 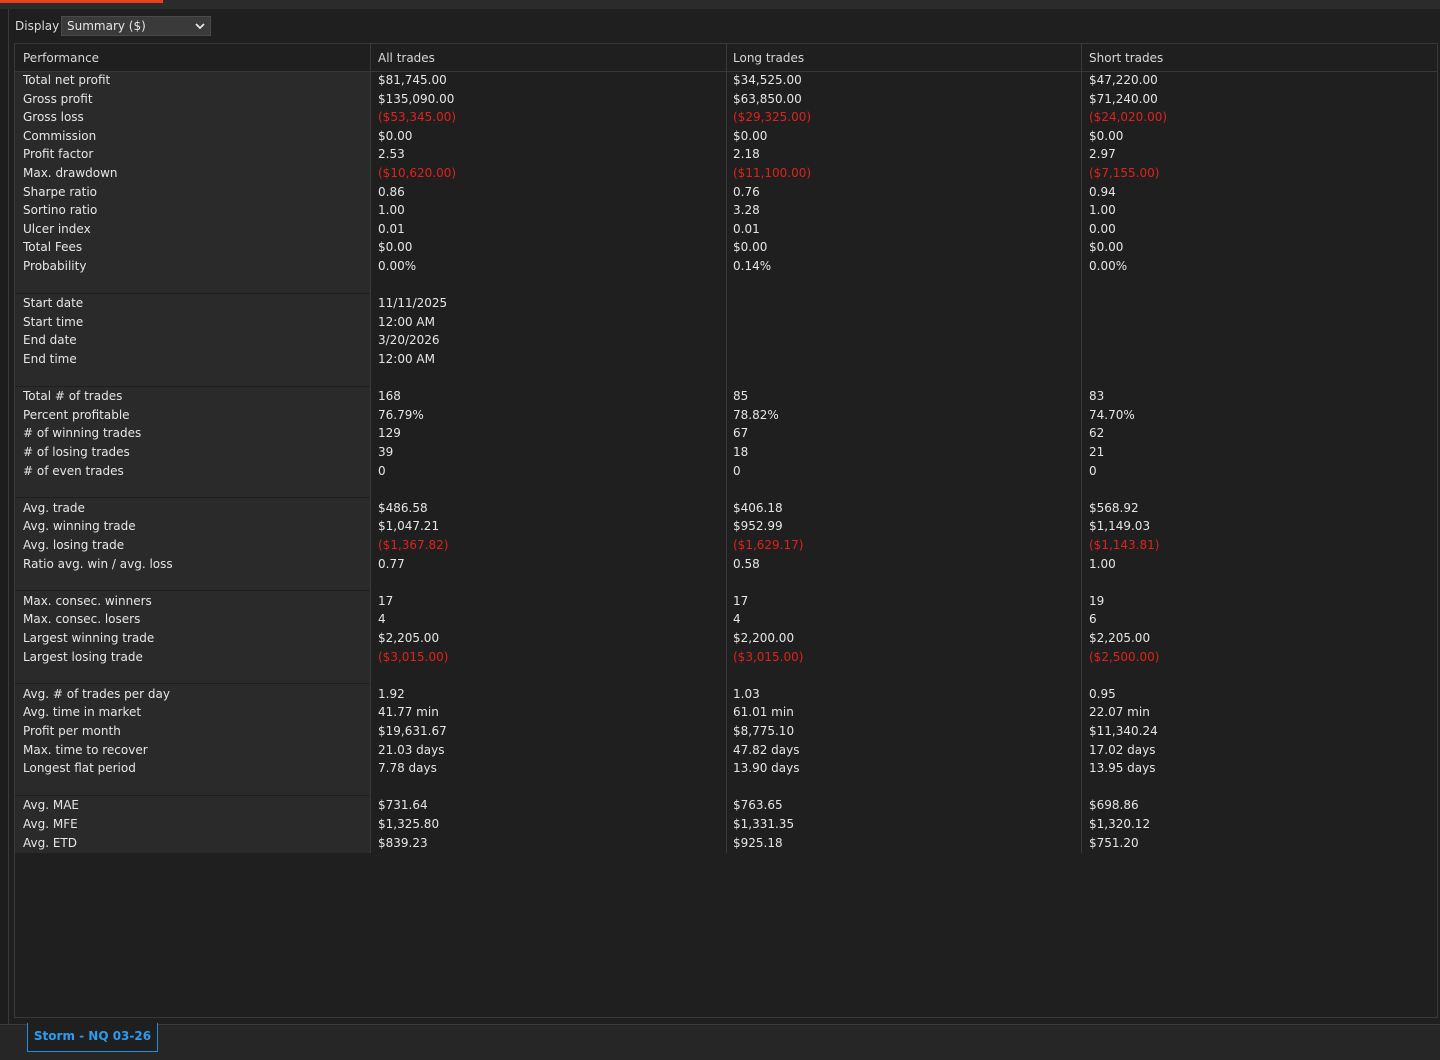 What do you see at coordinates (53, 117) in the screenshot?
I see `row-label: Gross loss` at bounding box center [53, 117].